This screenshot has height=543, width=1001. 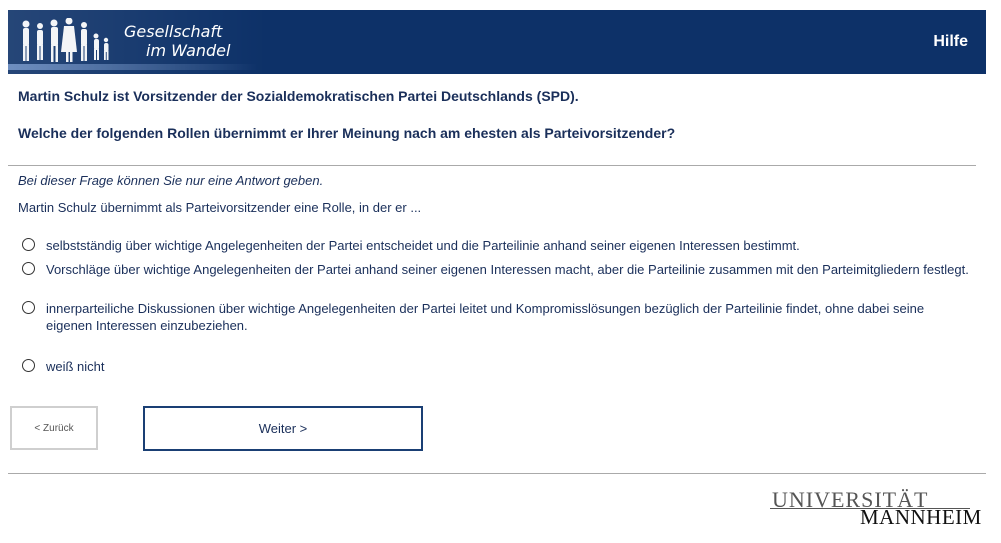 What do you see at coordinates (497, 473) in the screenshot?
I see `footer-divider` at bounding box center [497, 473].